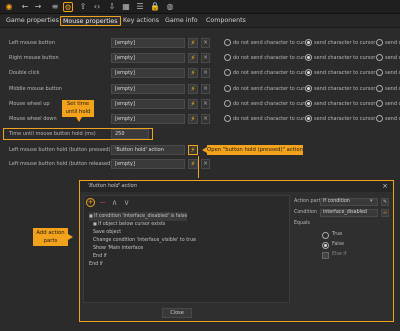 Image resolution: width=400 pixels, height=331 pixels. What do you see at coordinates (132, 224) in the screenshot?
I see `action-line-text: If object below cursor exists` at bounding box center [132, 224].